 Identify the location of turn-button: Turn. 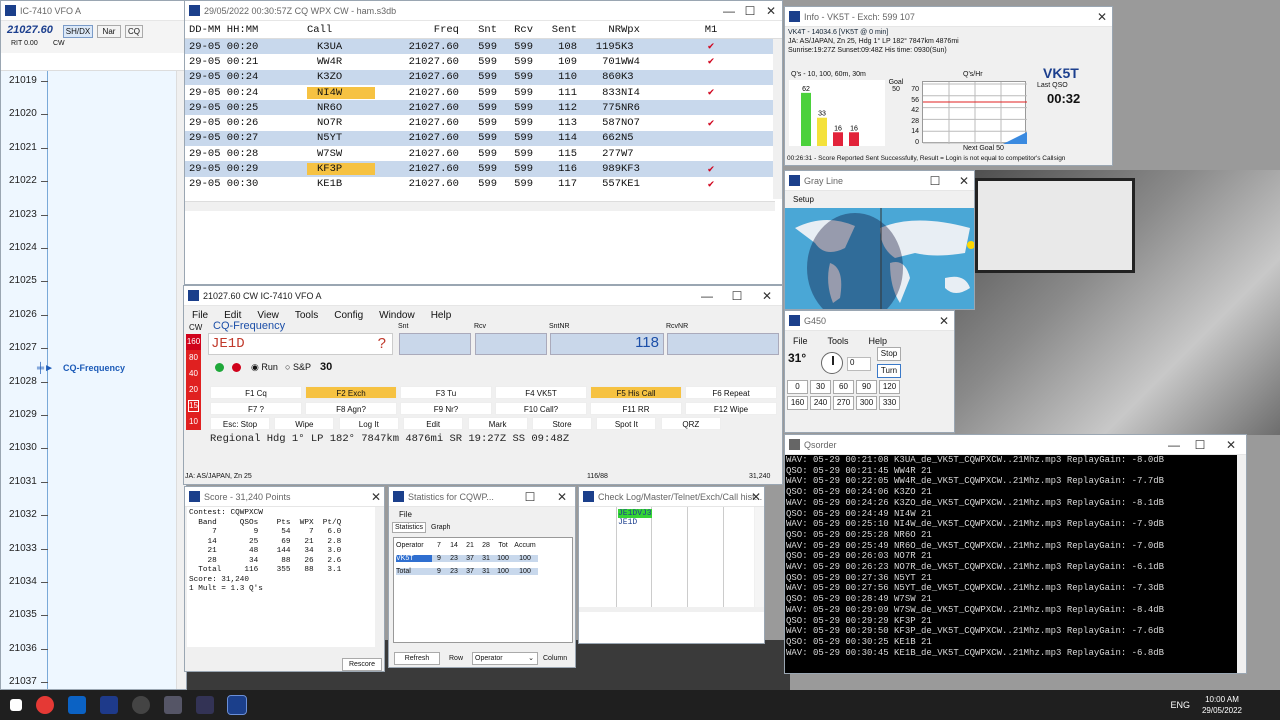
(889, 371).